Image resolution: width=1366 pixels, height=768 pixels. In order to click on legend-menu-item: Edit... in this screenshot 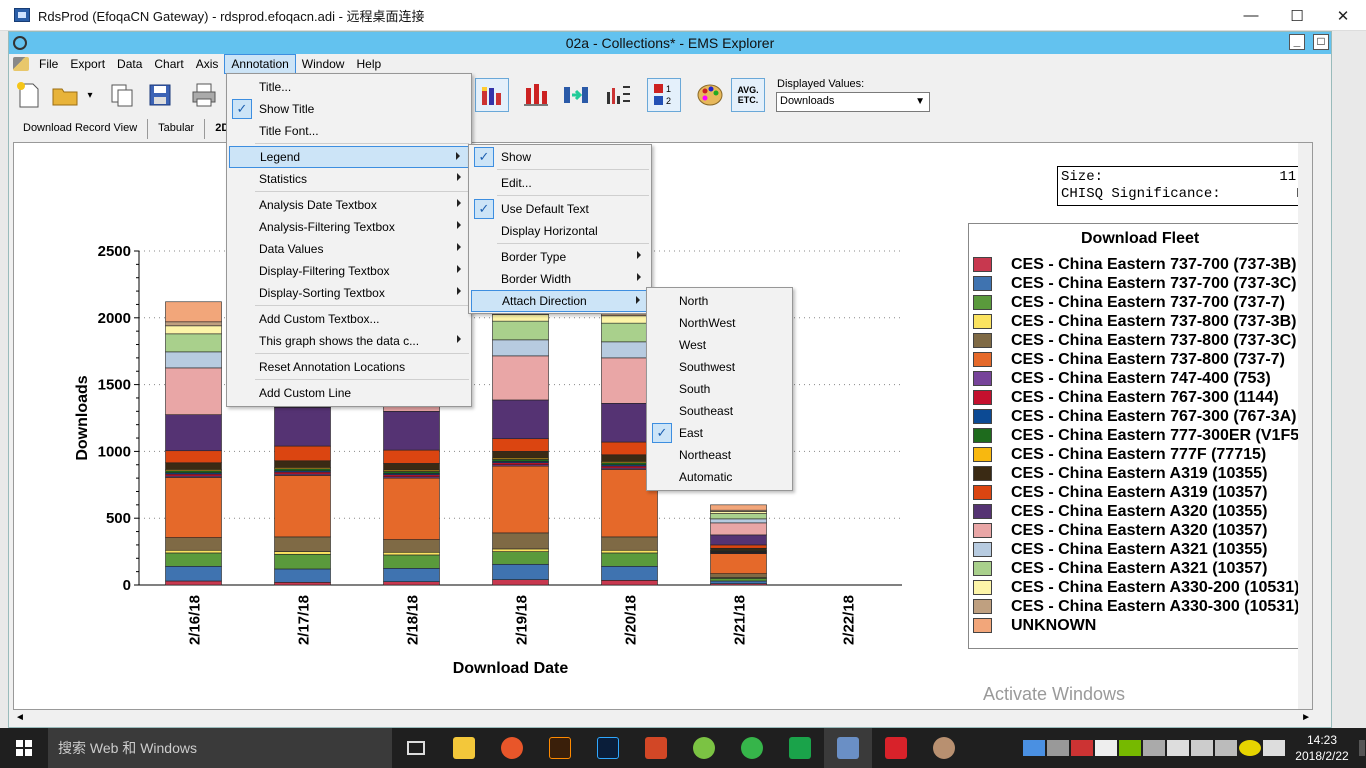, I will do `click(560, 183)`.